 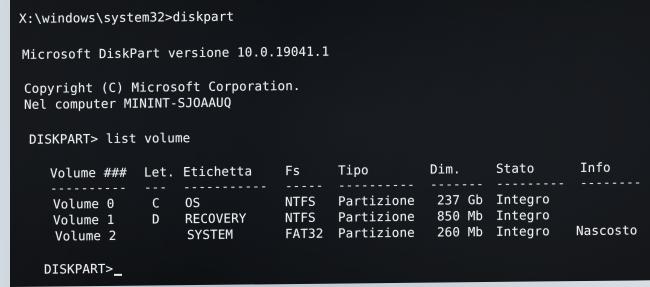 What do you see at coordinates (86, 235) in the screenshot?
I see `table-row-volume: Volume 2` at bounding box center [86, 235].